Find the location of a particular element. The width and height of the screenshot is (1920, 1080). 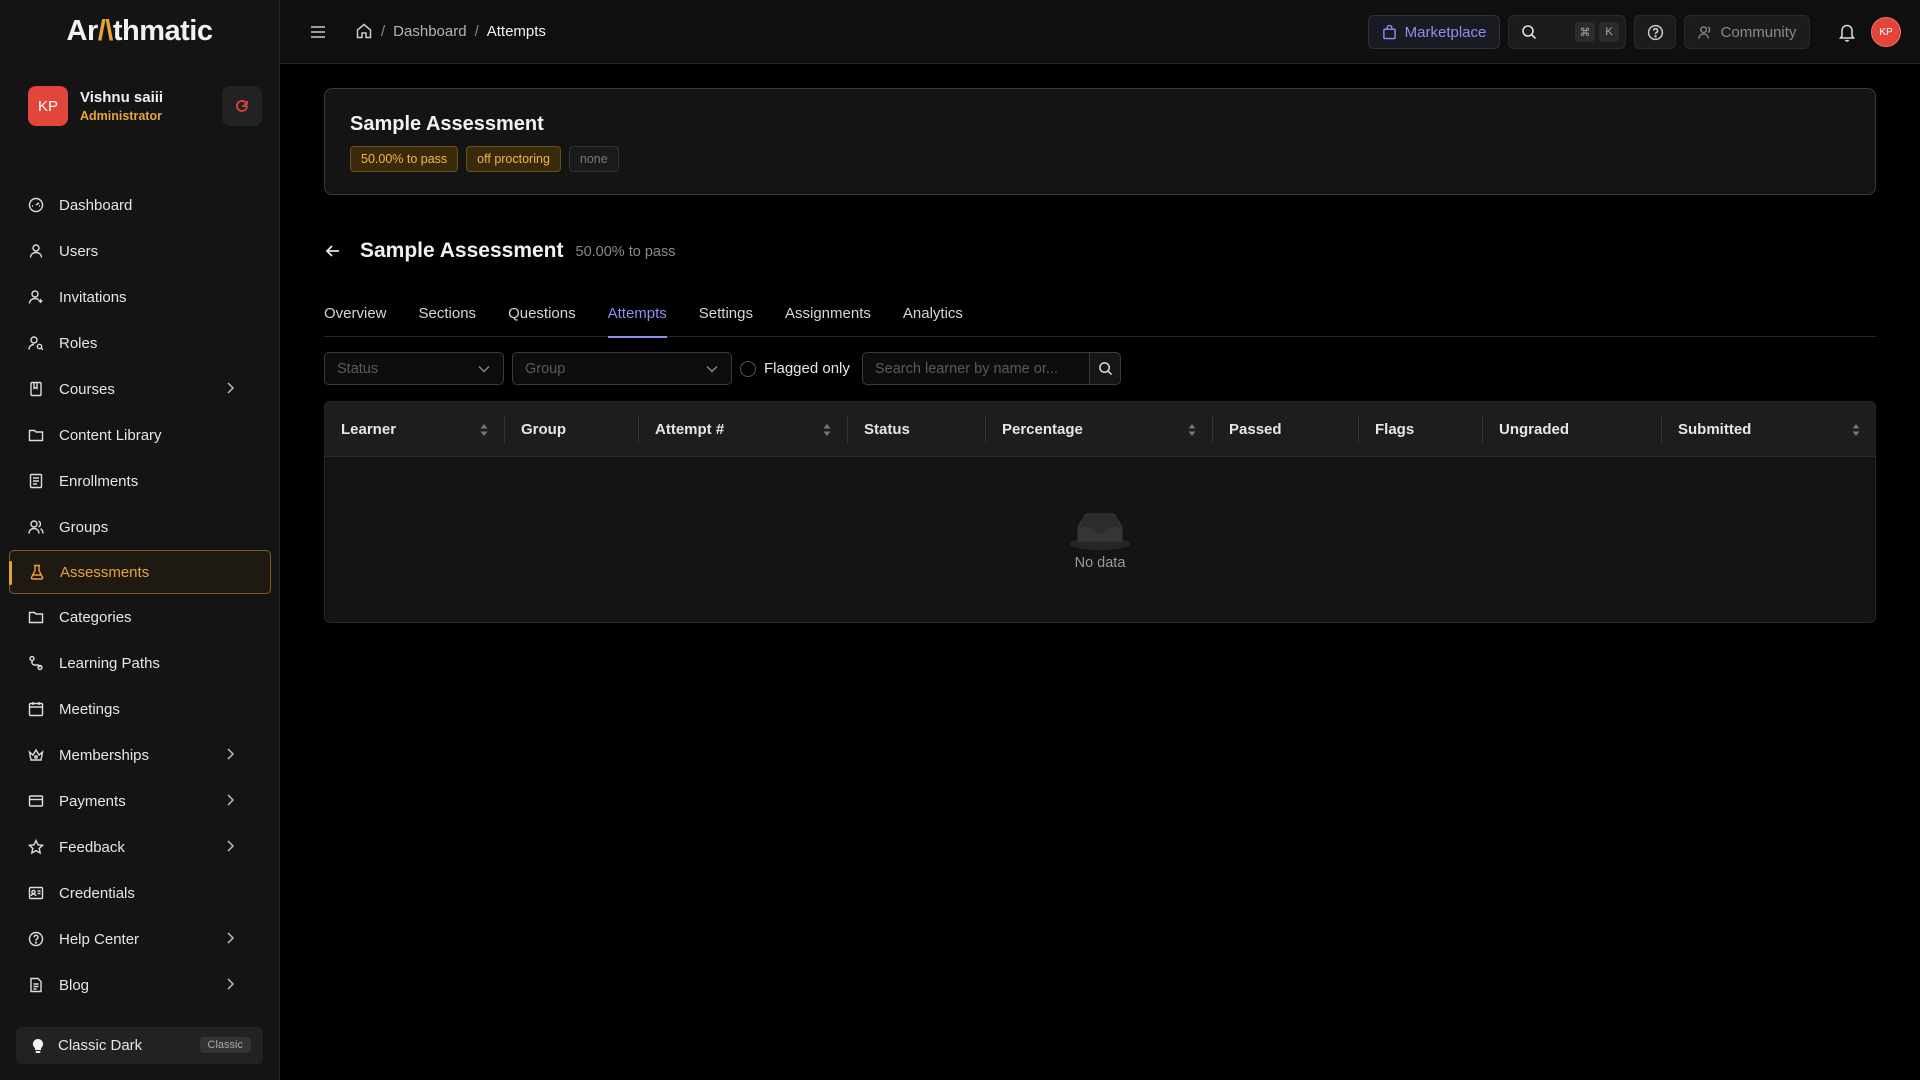

dashboard-icon is located at coordinates (36, 205).